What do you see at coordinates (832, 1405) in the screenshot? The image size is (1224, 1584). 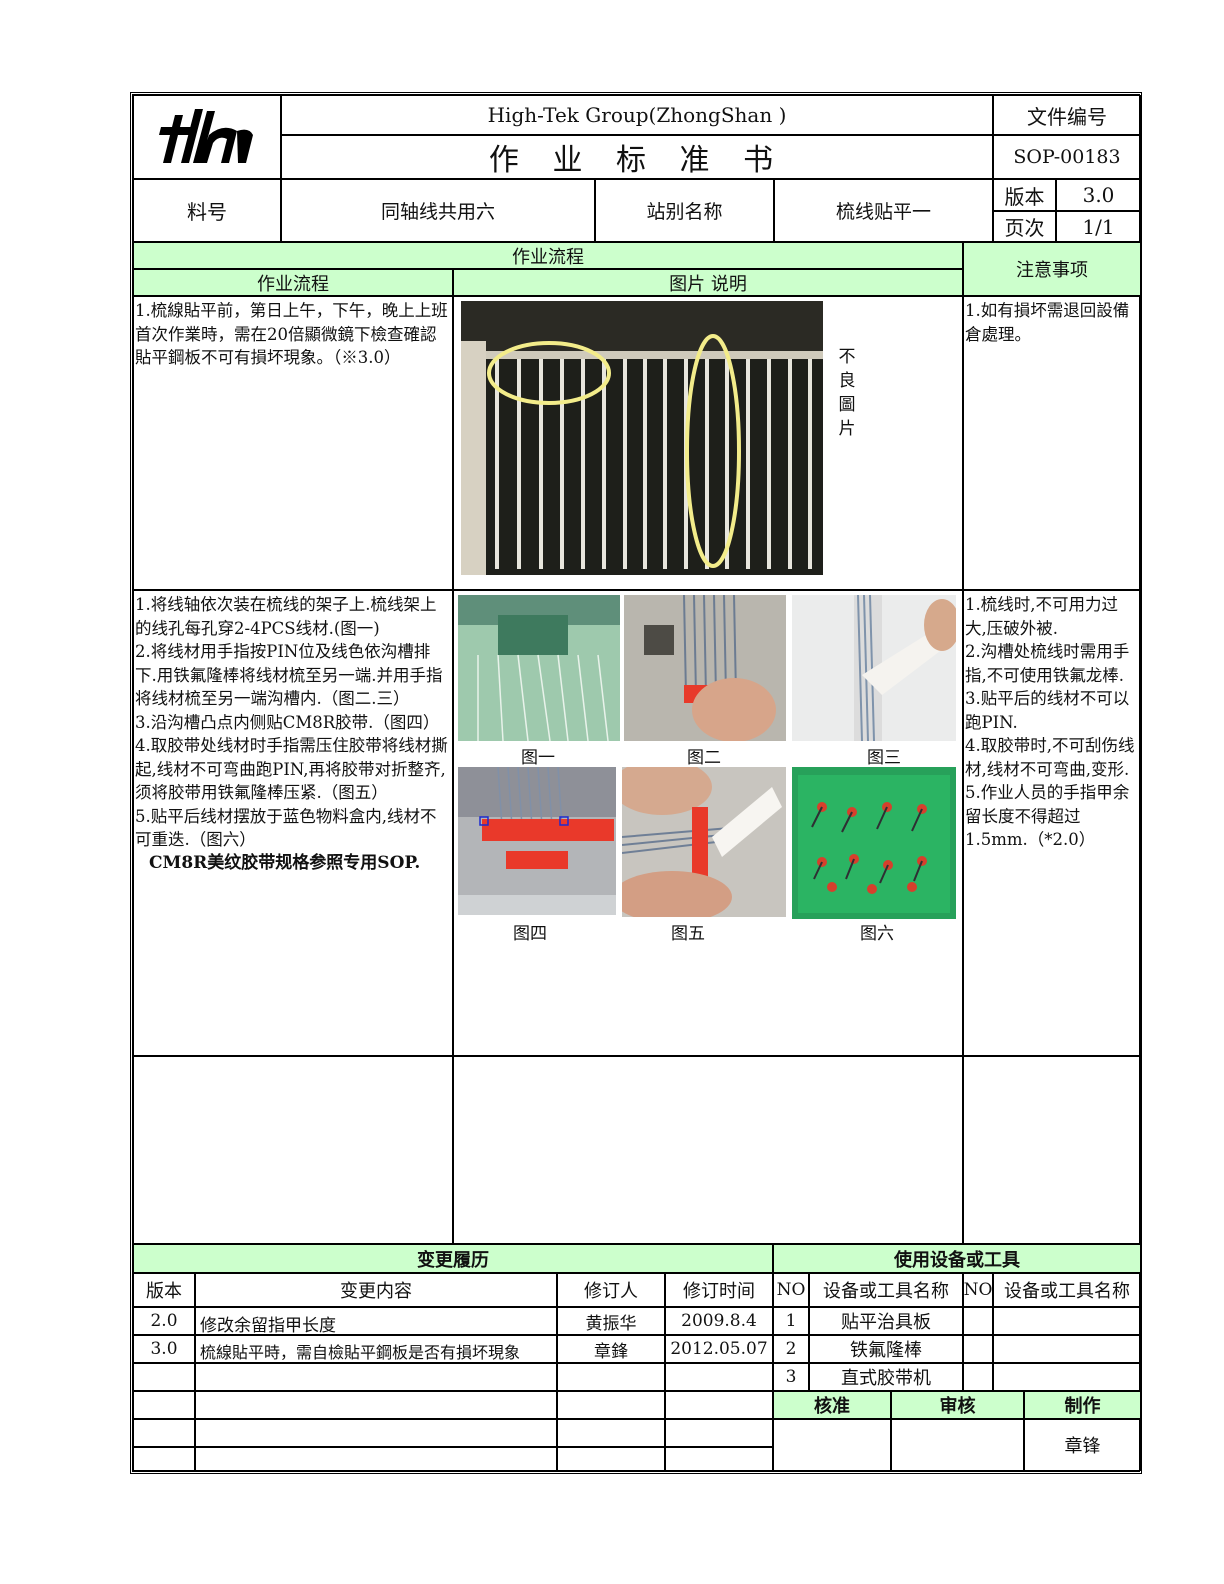 I see `approve-label: 核准` at bounding box center [832, 1405].